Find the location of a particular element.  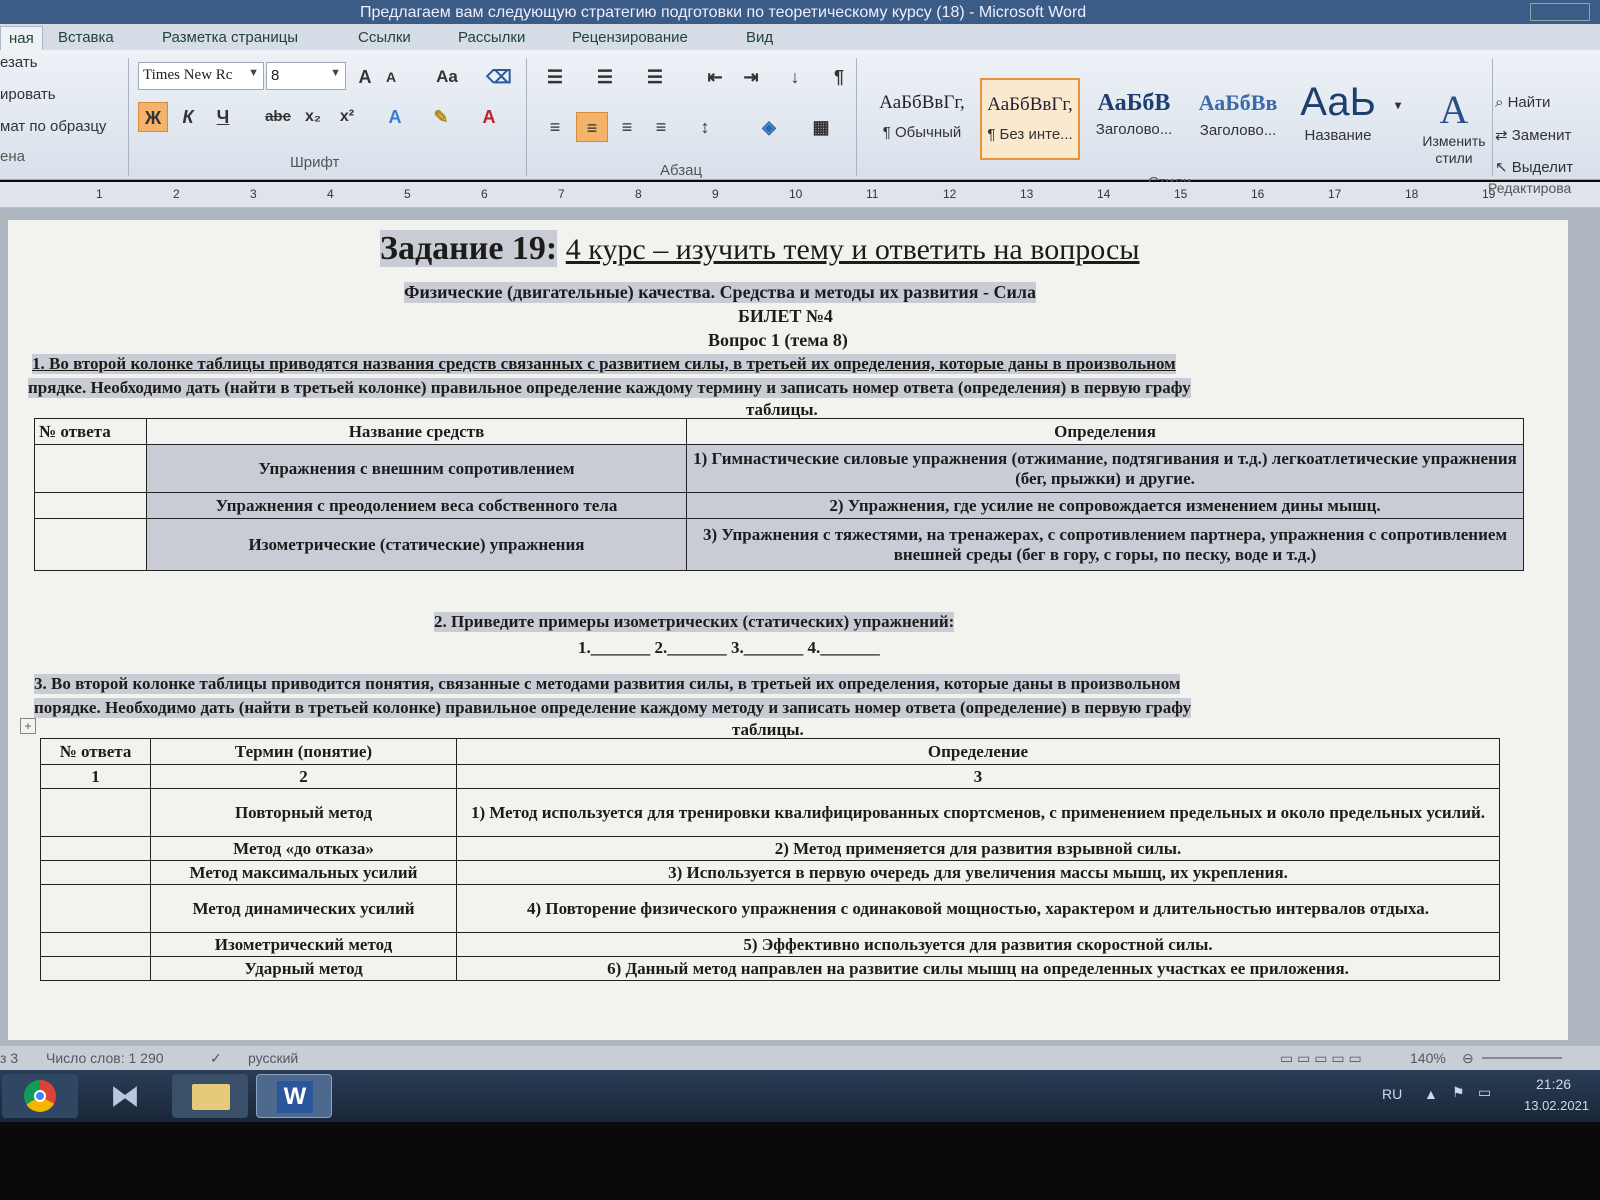

strikethrough-button: abe is located at coordinates (278, 117).